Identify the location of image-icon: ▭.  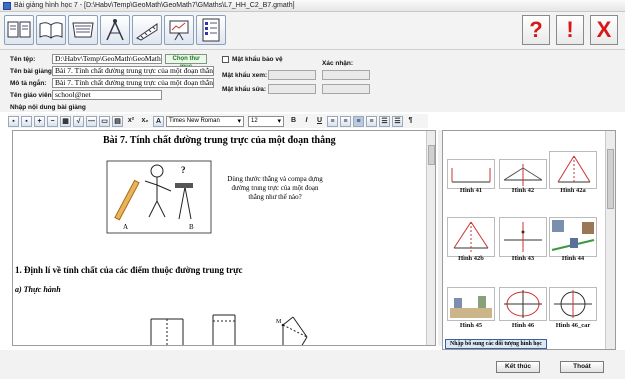
(104, 121).